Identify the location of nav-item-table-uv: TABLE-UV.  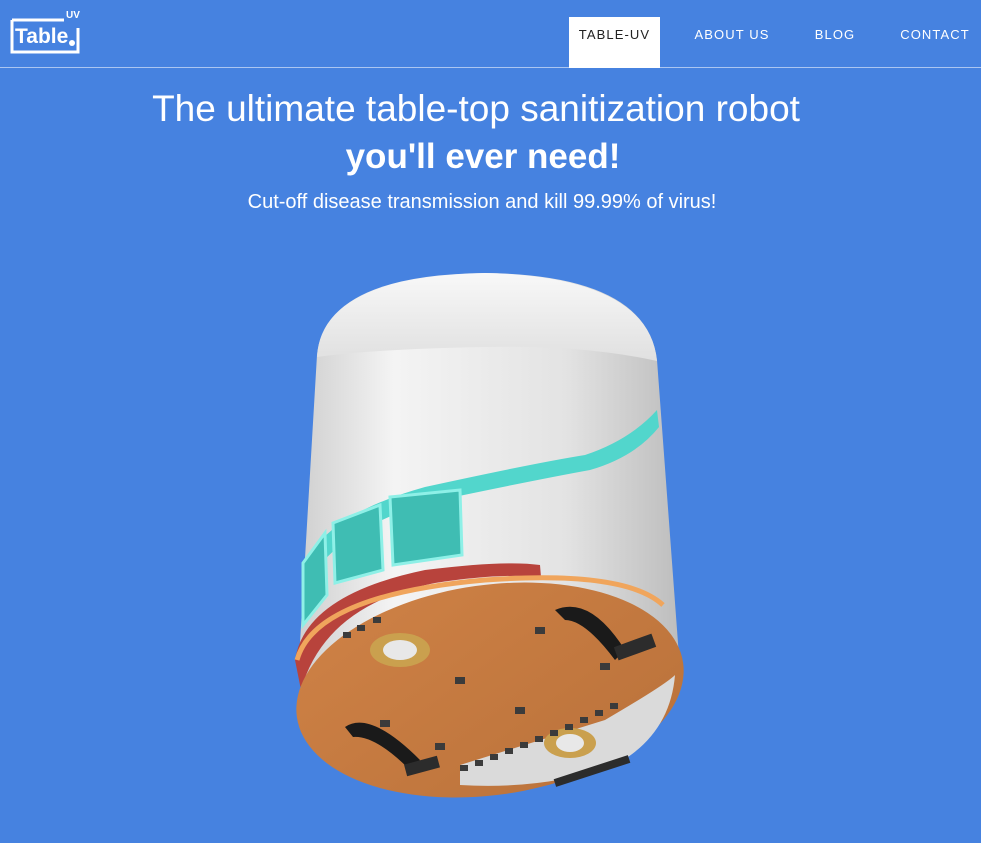
(614, 42).